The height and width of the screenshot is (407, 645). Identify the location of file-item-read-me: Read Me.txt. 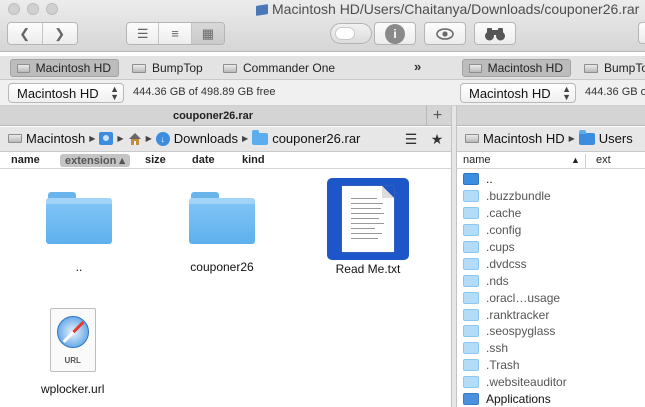
(368, 227).